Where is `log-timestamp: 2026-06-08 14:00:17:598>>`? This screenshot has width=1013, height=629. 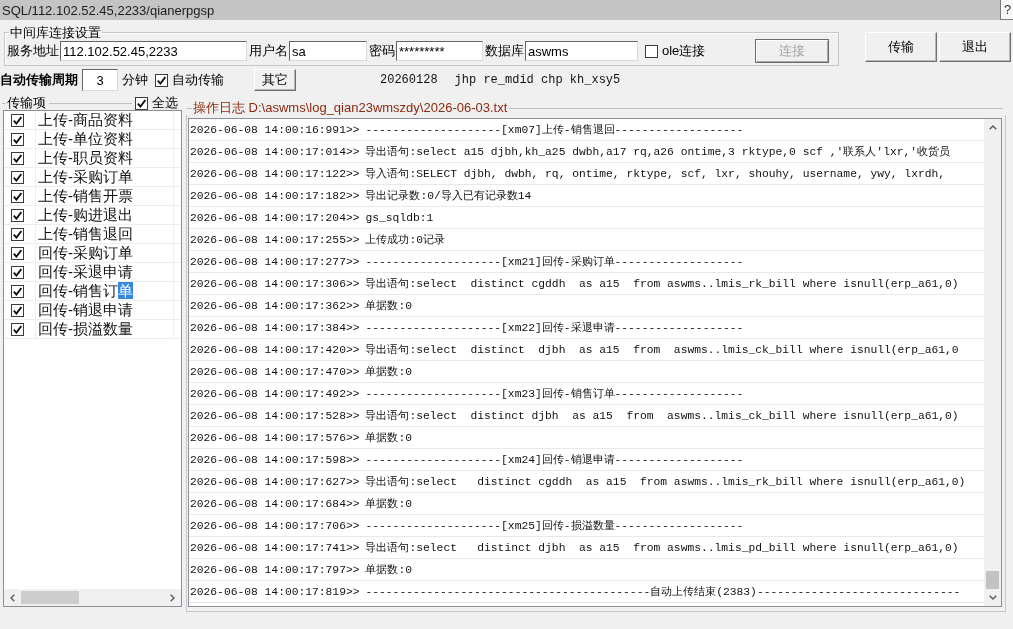 log-timestamp: 2026-06-08 14:00:17:598>> is located at coordinates (275, 459).